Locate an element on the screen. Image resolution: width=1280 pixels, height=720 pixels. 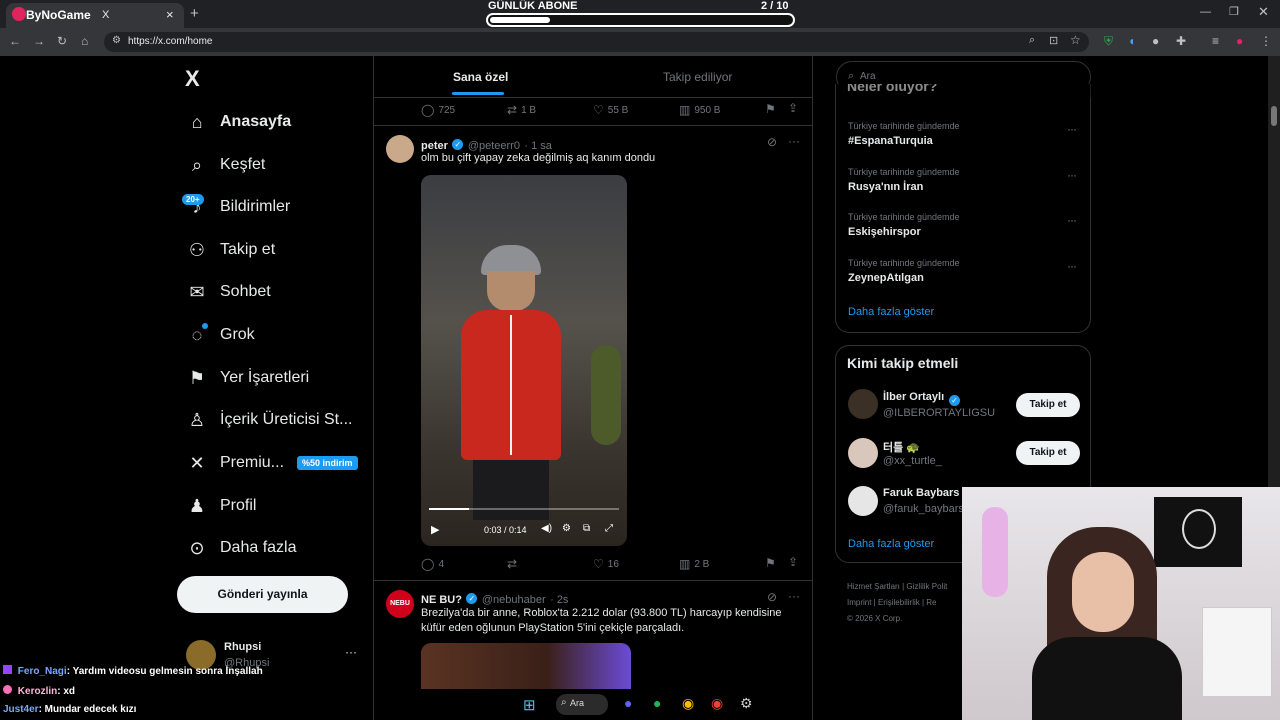
tweet2-name: NE BU? is located at coordinates (441, 600).